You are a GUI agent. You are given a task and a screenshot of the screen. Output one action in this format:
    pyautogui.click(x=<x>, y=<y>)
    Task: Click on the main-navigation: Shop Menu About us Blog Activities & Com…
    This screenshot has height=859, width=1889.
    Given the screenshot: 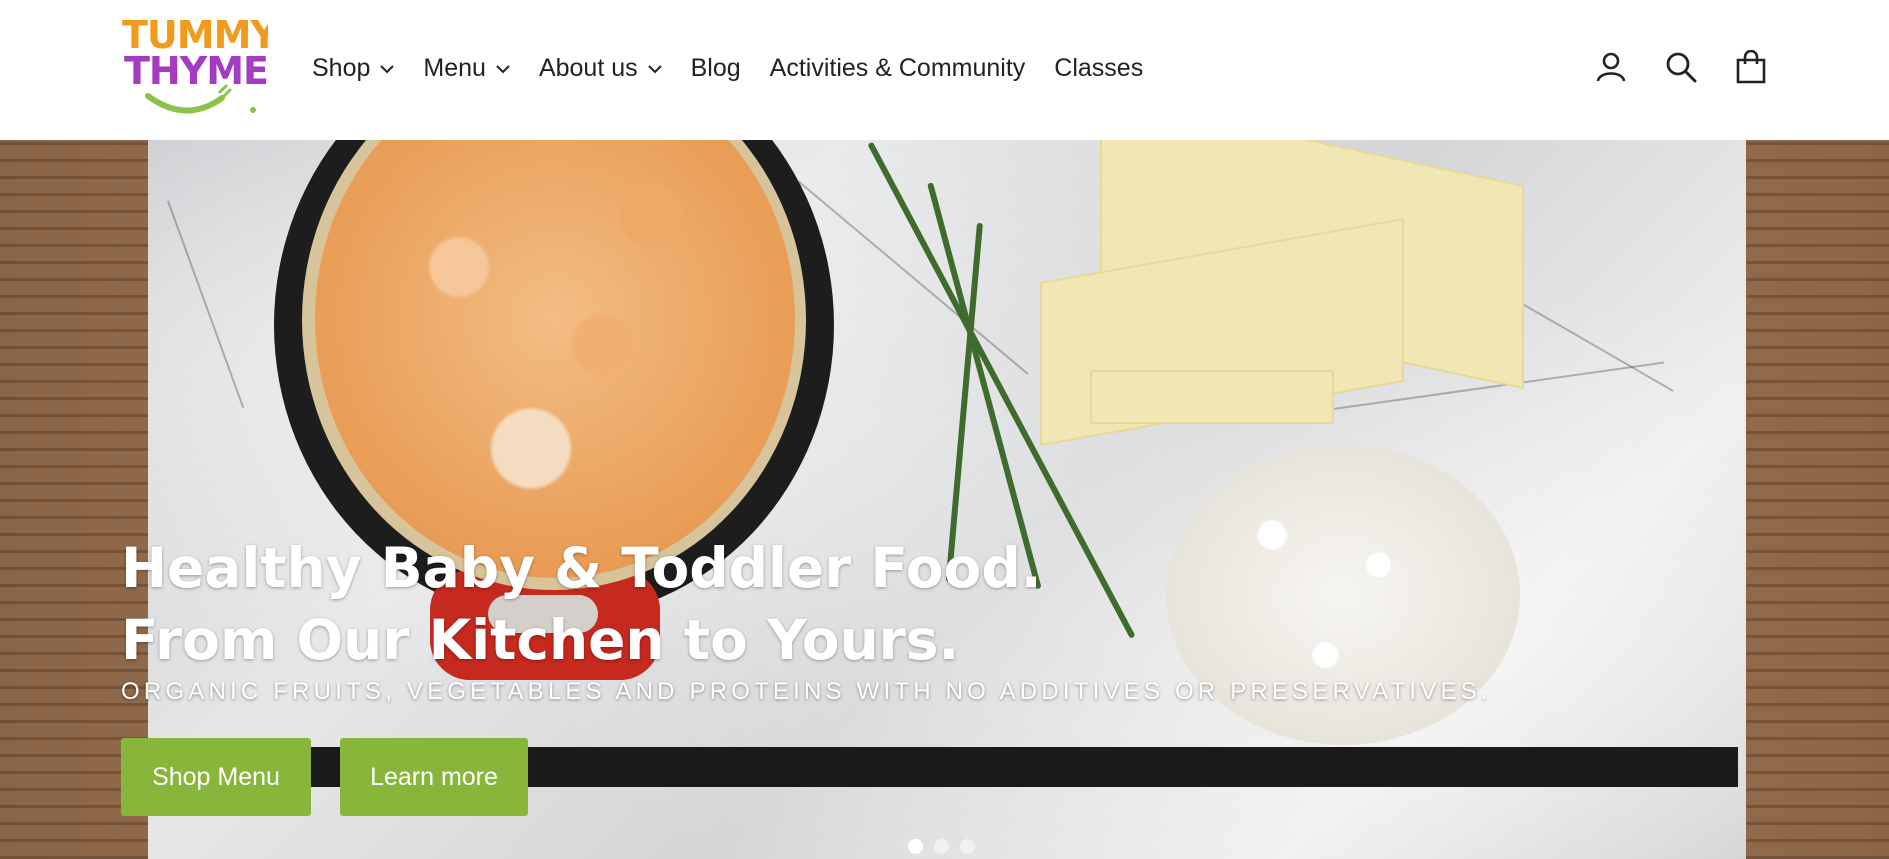 What is the action you would take?
    pyautogui.click(x=742, y=68)
    